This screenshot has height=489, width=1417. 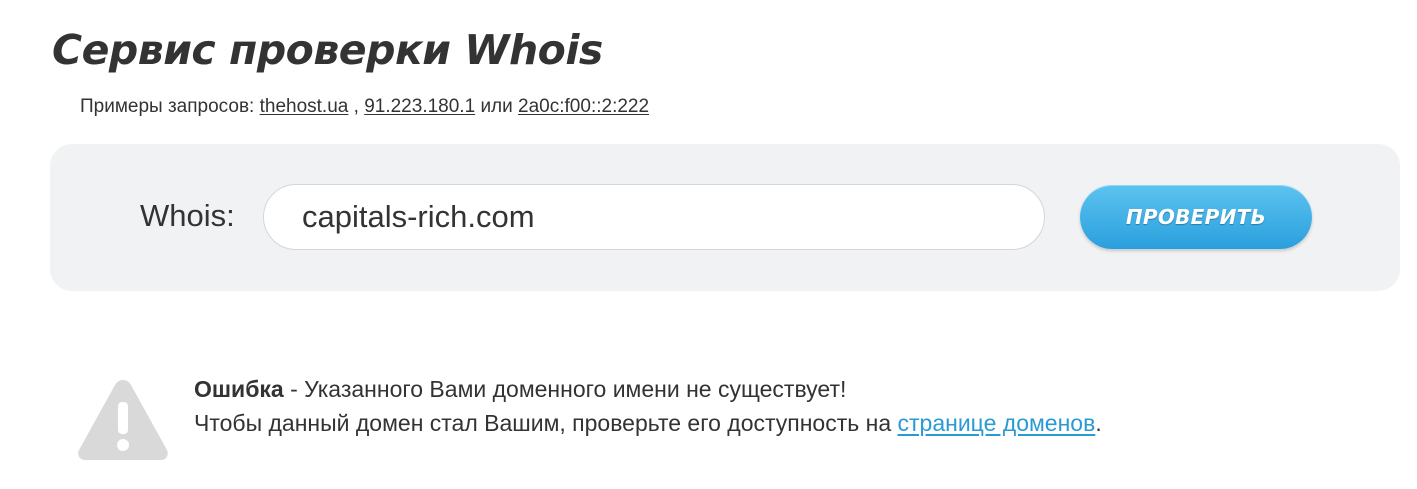 I want to click on example-link-domain: thehost.ua, so click(x=304, y=106).